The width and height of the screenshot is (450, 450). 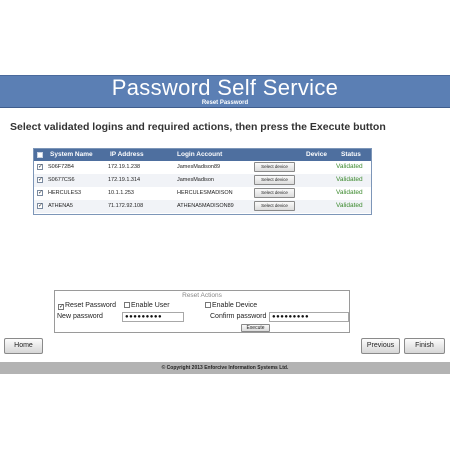 I want to click on cell-ip-address: 10.1.1.253, so click(x=121, y=193).